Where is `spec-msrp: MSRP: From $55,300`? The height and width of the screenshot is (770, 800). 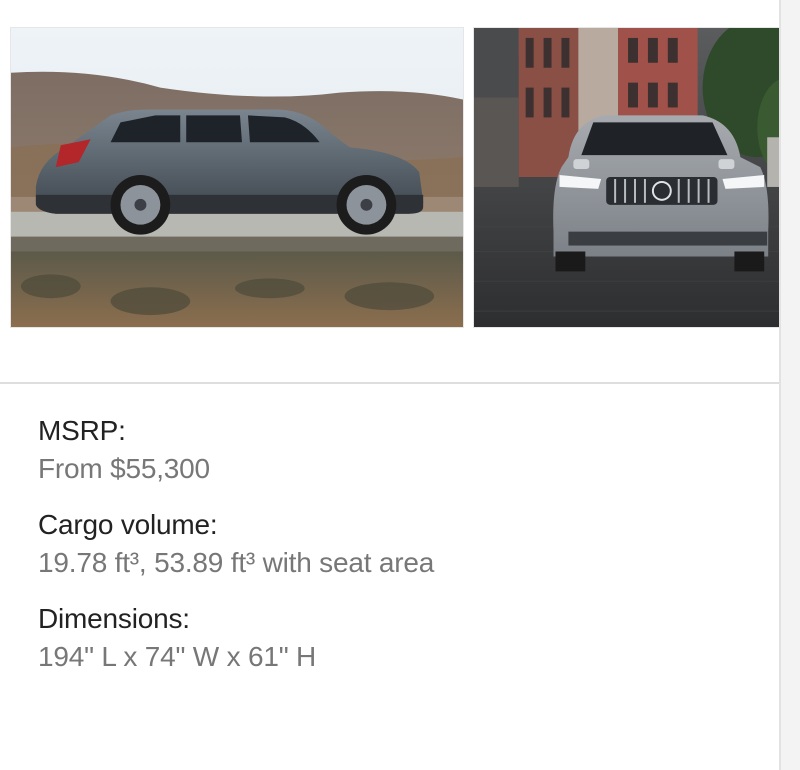 spec-msrp: MSRP: From $55,300 is located at coordinates (398, 450).